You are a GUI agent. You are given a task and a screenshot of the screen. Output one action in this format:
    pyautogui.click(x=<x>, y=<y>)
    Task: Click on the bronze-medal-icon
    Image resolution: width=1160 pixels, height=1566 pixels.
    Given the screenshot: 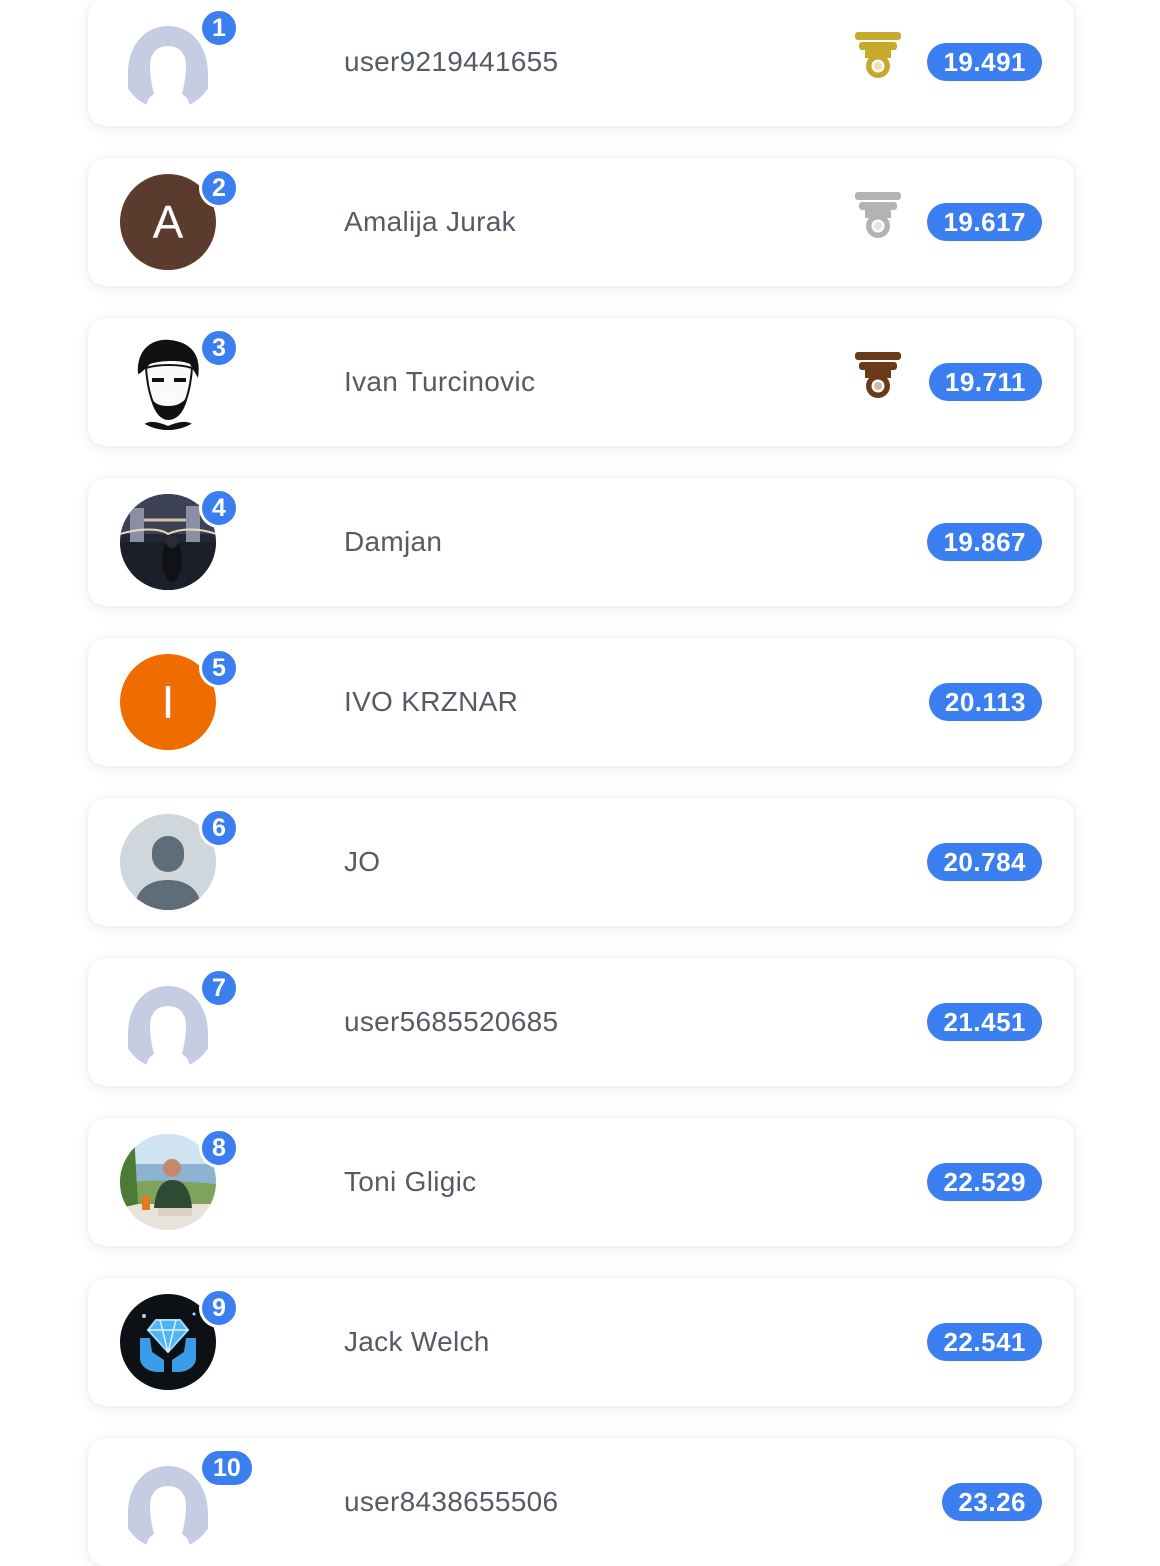 What is the action you would take?
    pyautogui.click(x=878, y=376)
    